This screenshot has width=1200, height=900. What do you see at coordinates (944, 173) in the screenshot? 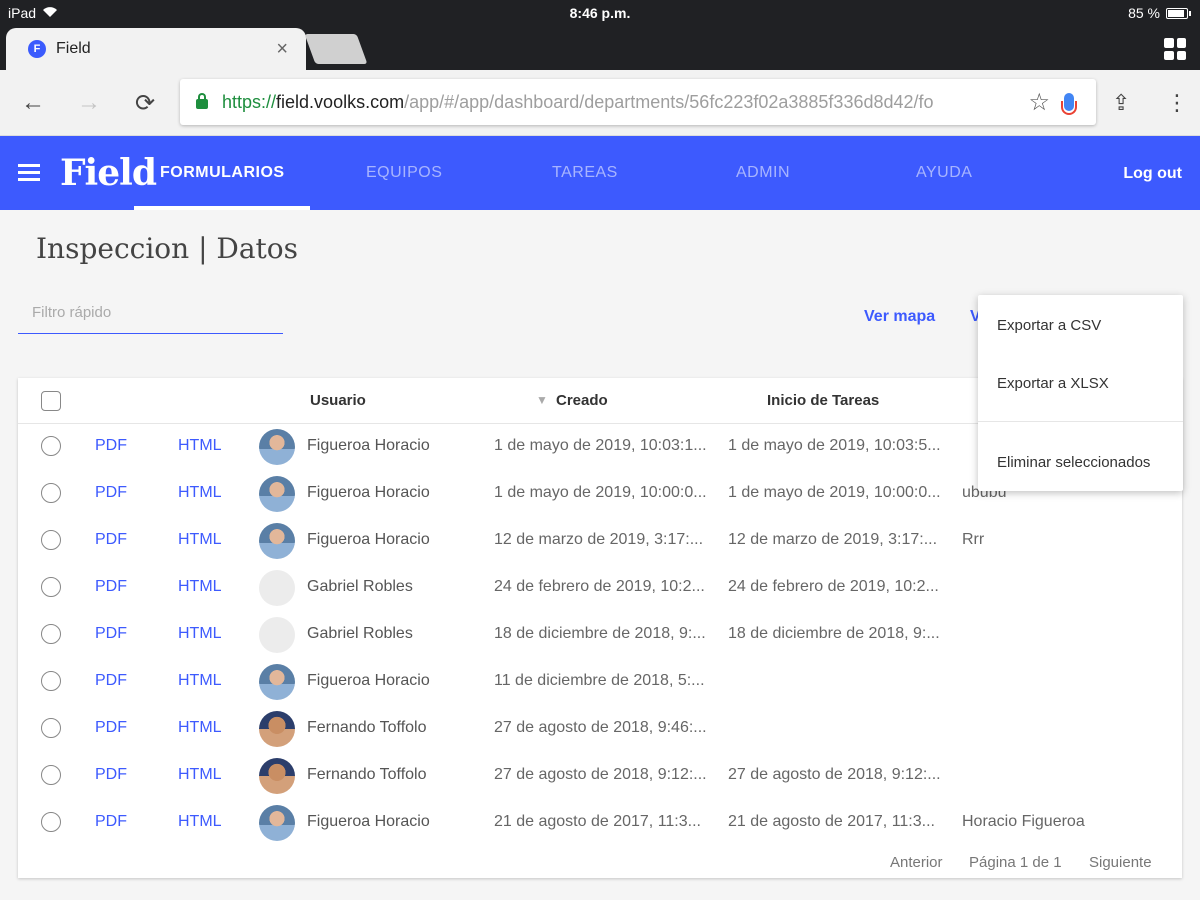
I see `nav-ayuda: AYUDA` at bounding box center [944, 173].